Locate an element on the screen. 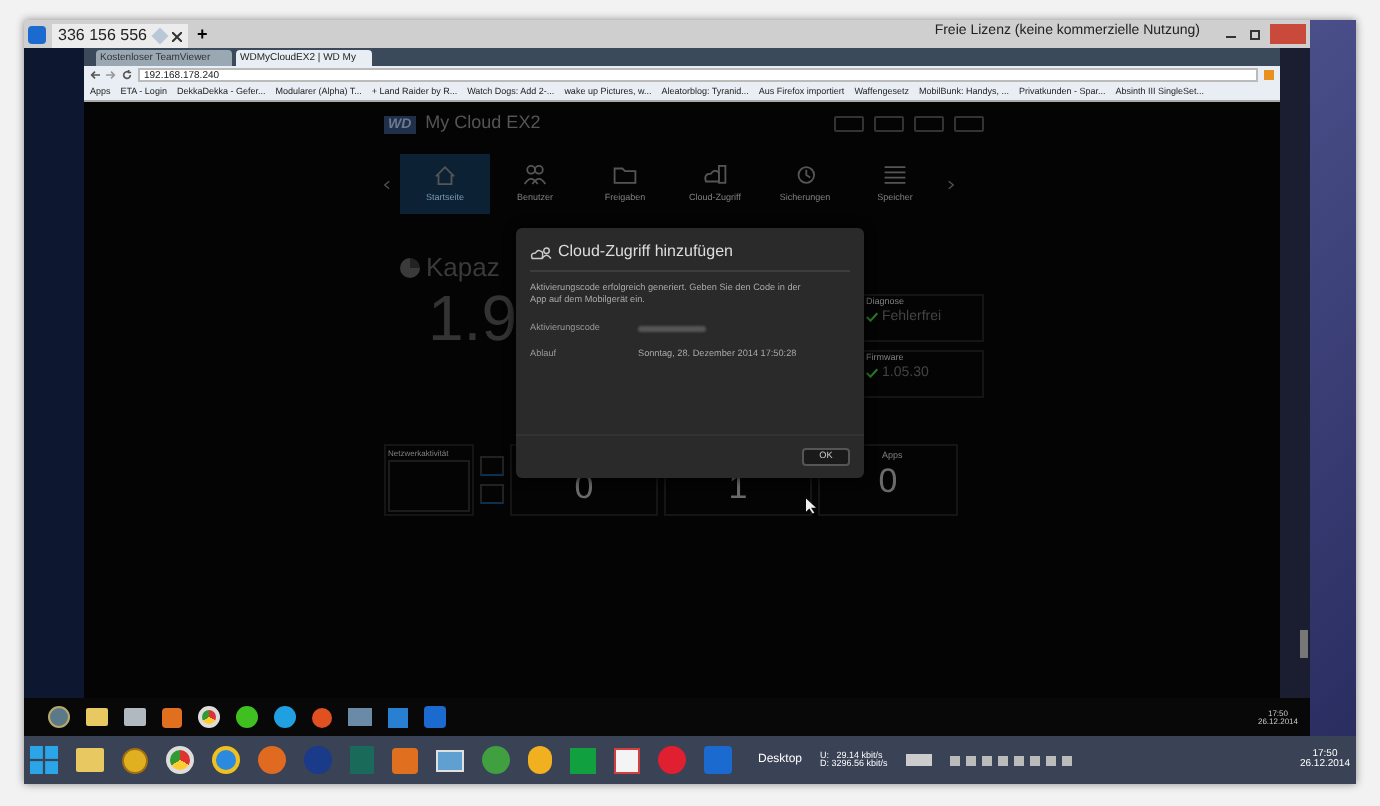  tab-title: 336 156 556 is located at coordinates (102, 36).